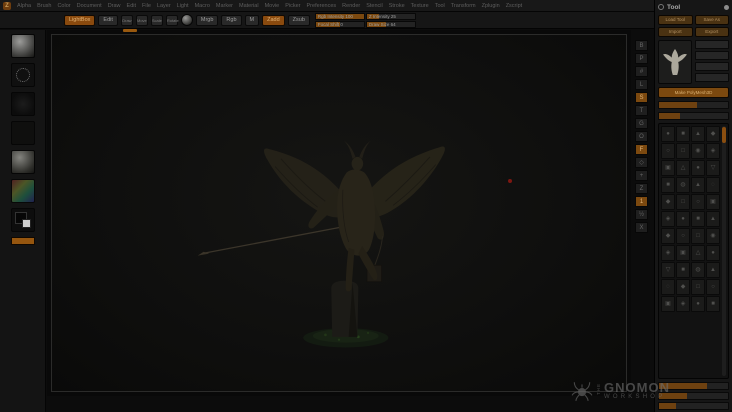  Describe the element at coordinates (172, 20) in the screenshot. I see `rotate-mode-button: Rotate` at that location.